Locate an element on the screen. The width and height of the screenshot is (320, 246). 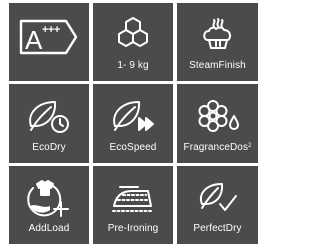
feature-tile-energy-class: A +++ is located at coordinates (49, 42).